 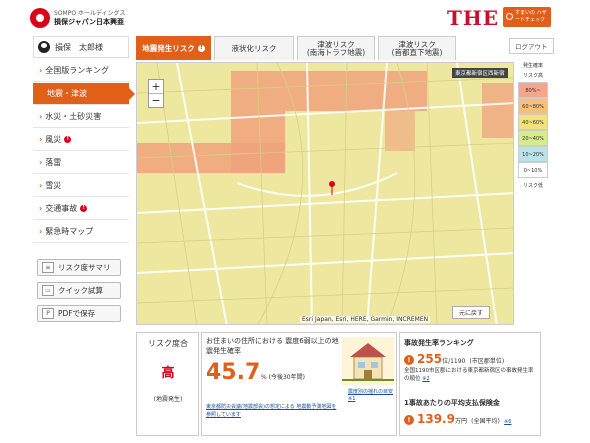 I want to click on house-illustration-icon, so click(x=368, y=361).